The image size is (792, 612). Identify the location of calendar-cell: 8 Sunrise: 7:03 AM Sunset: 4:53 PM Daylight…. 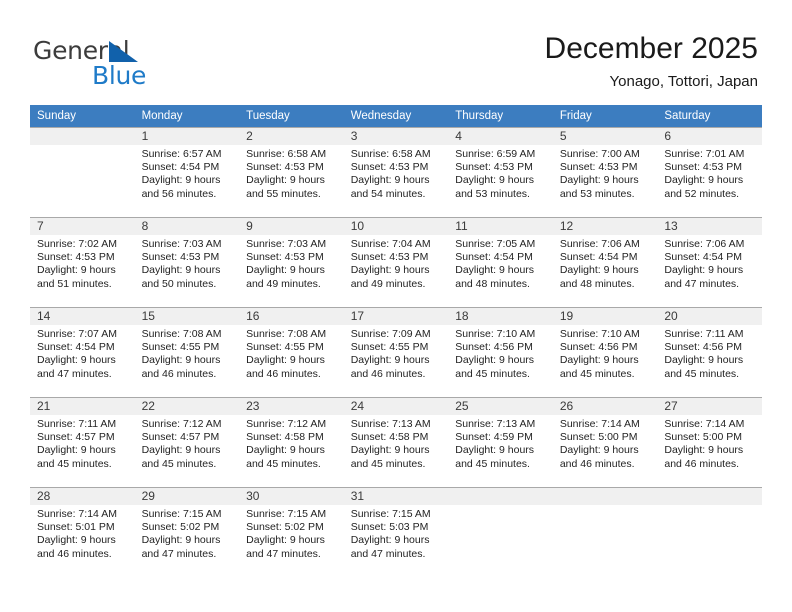
(187, 260).